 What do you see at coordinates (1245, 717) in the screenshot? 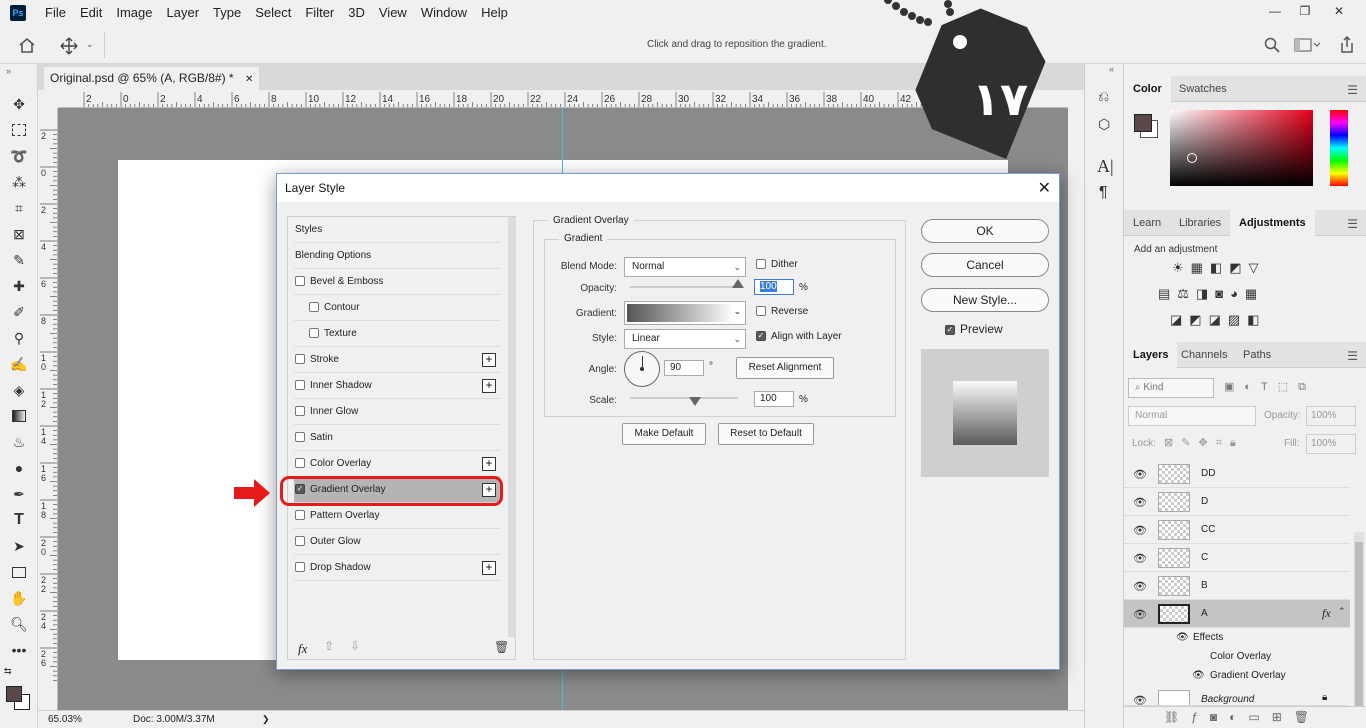
I see `layers-footer-icons: ⛓ƒ◙◐▭⊞🗑︎` at bounding box center [1245, 717].